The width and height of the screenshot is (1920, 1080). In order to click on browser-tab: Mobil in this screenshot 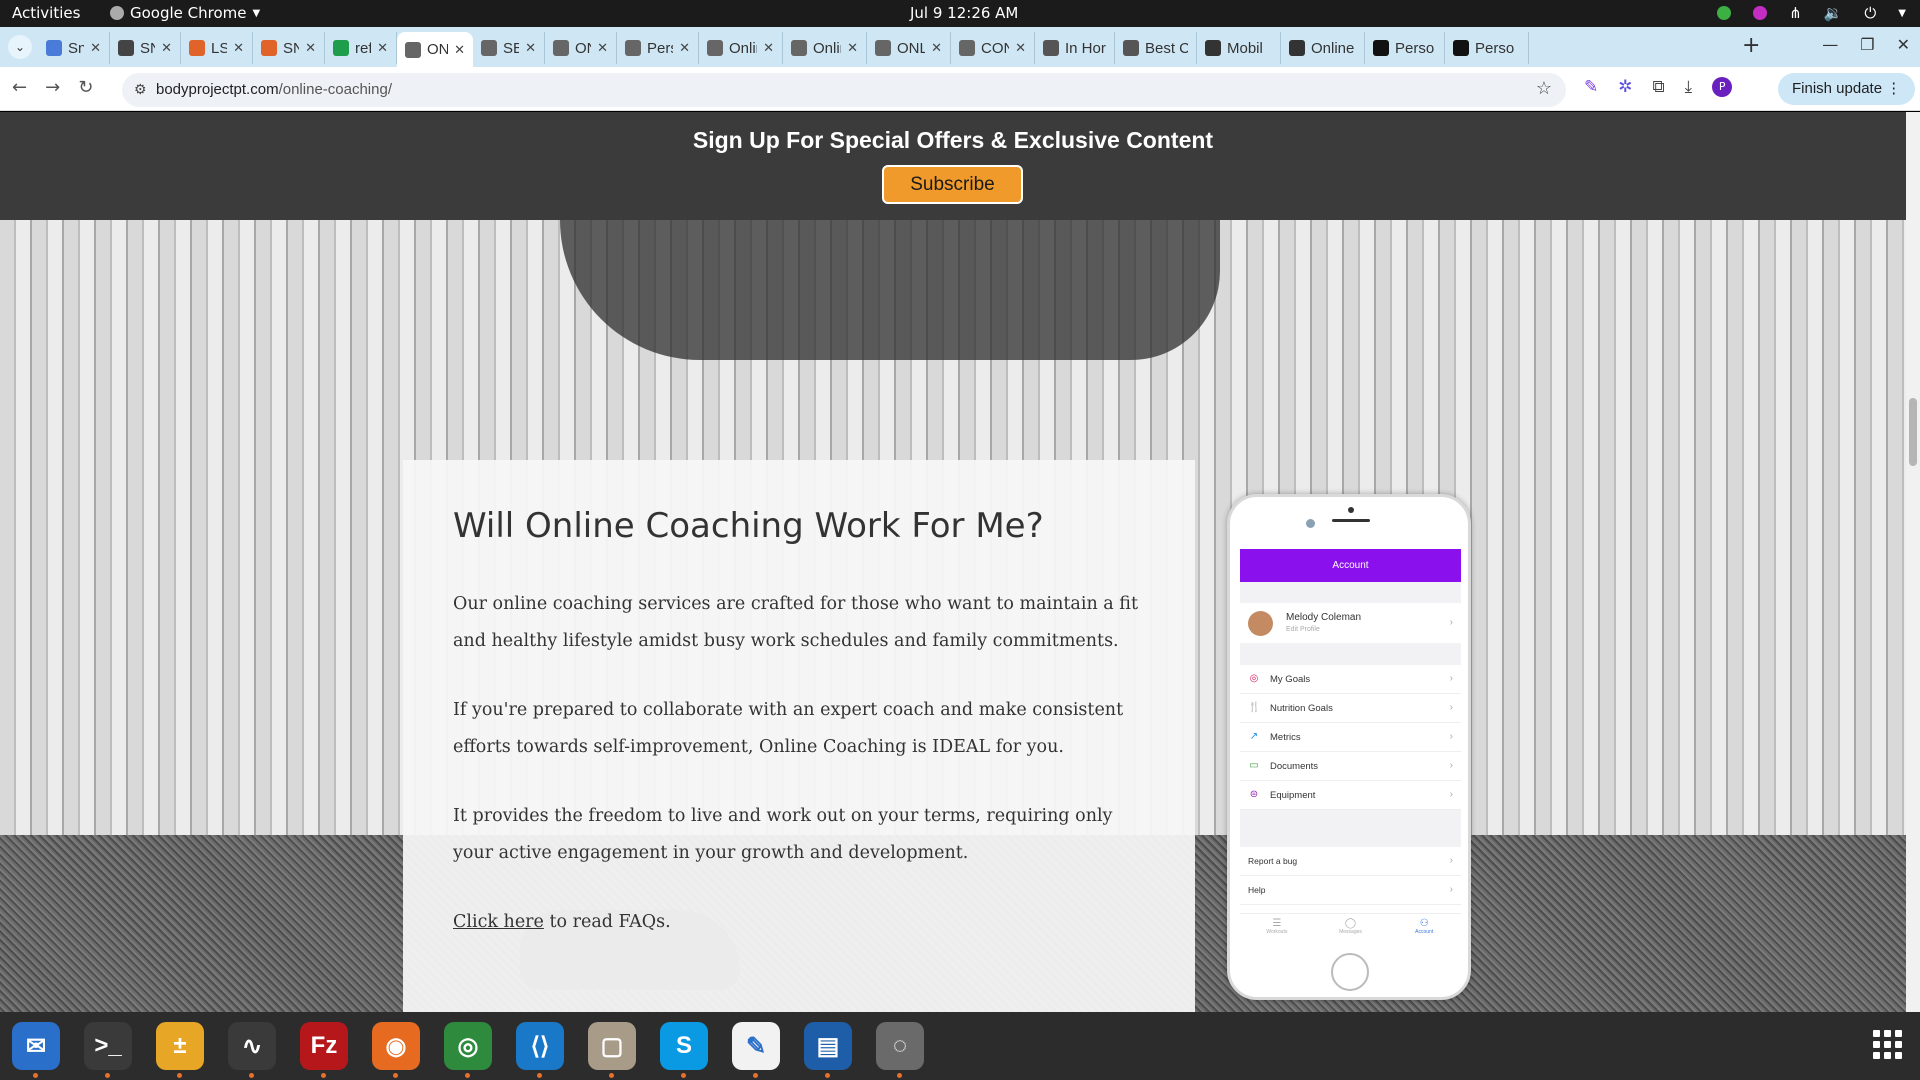, I will do `click(1239, 48)`.